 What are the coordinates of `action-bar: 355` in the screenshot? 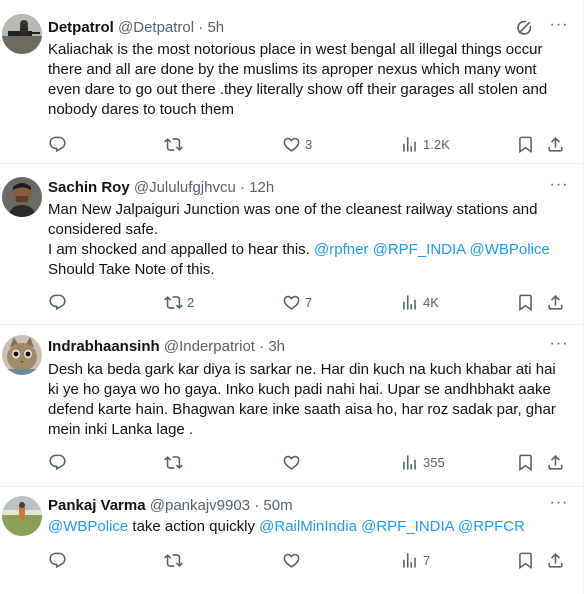 It's located at (309, 462).